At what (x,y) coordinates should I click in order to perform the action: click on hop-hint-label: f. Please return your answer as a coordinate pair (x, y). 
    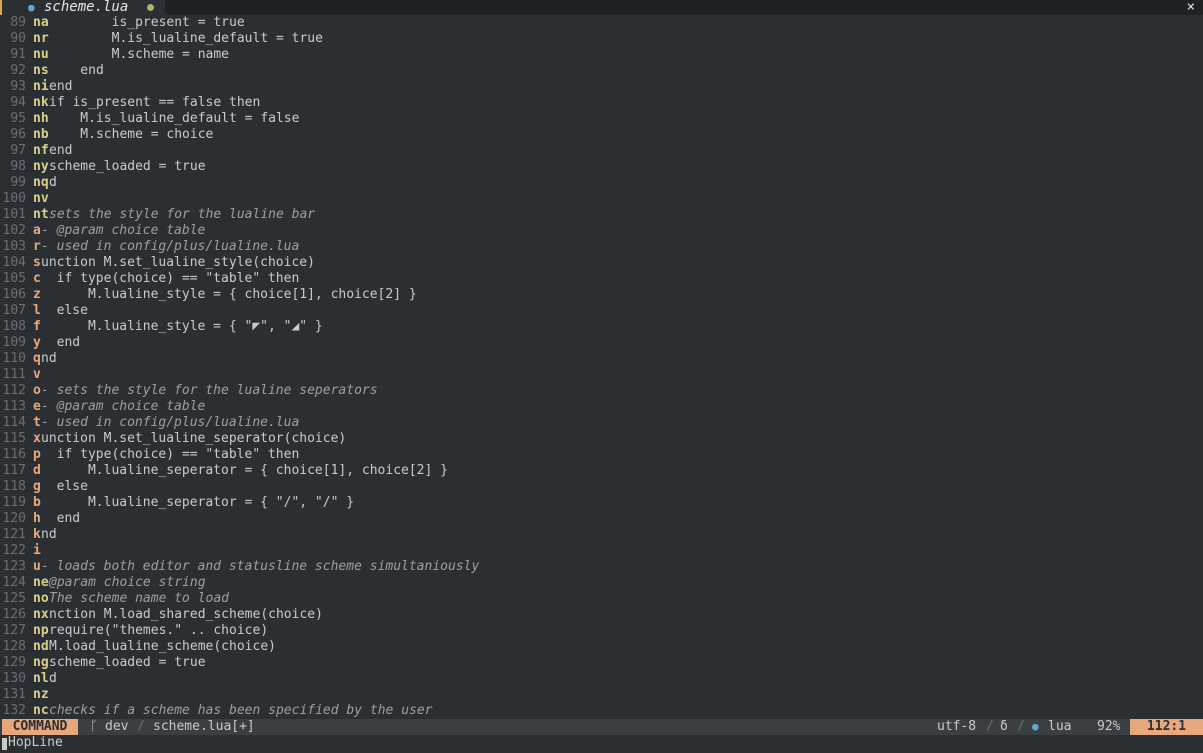
    Looking at the image, I should click on (37, 327).